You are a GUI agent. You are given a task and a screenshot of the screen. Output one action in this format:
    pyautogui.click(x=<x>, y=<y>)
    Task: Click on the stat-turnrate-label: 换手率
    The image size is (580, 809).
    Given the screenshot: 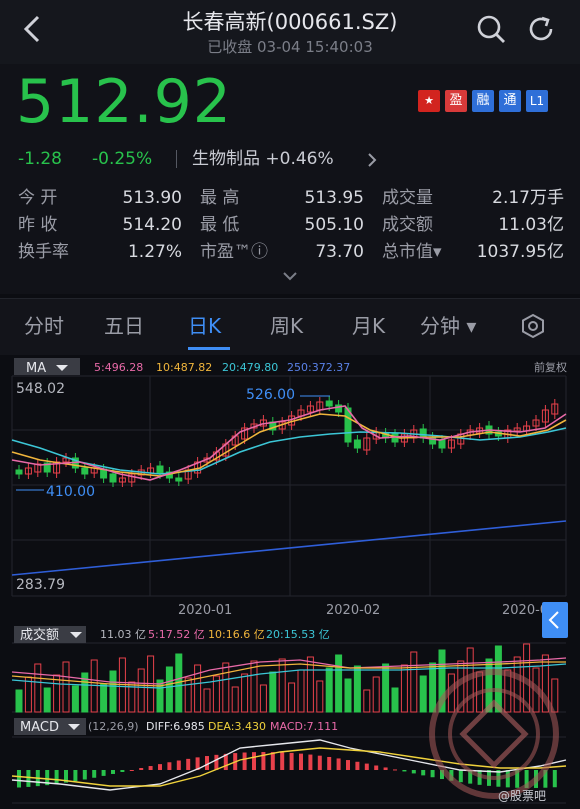 What is the action you would take?
    pyautogui.click(x=43, y=252)
    